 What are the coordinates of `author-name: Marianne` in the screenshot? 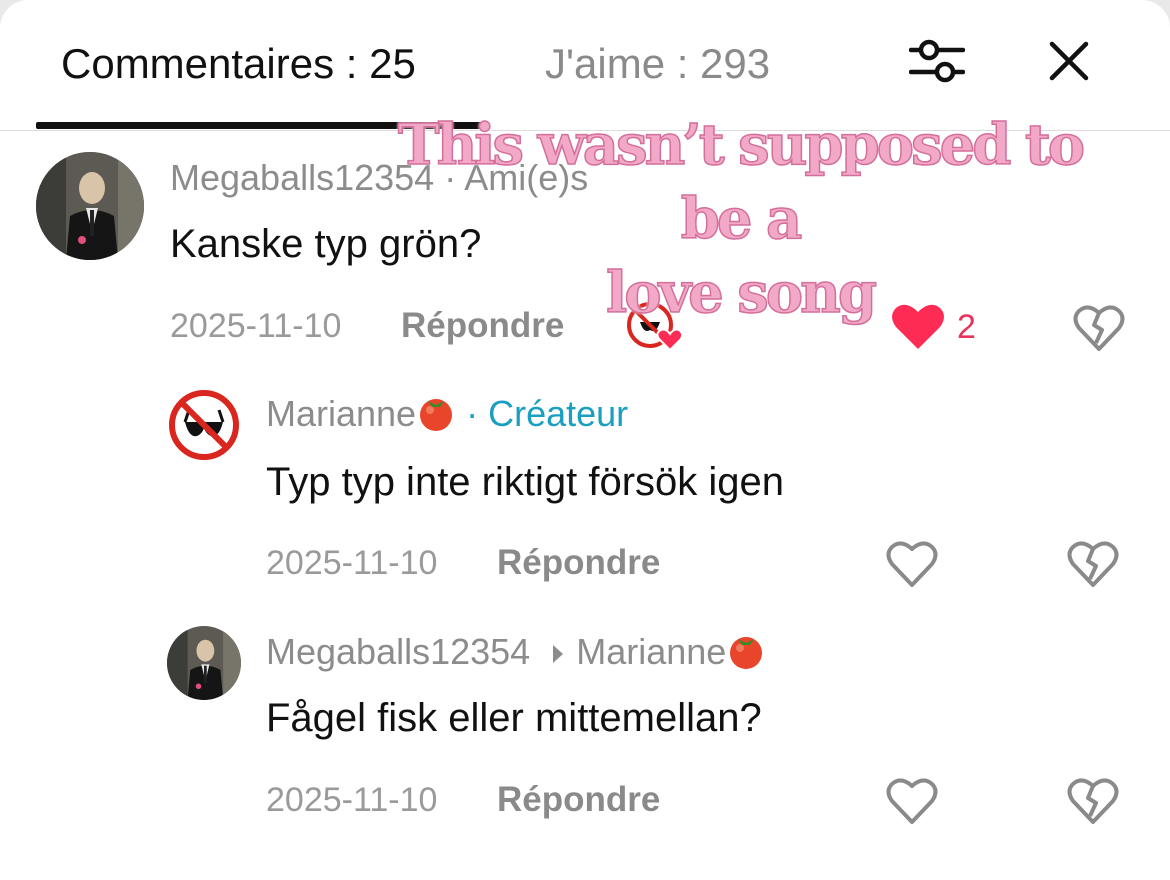 It's located at (341, 413).